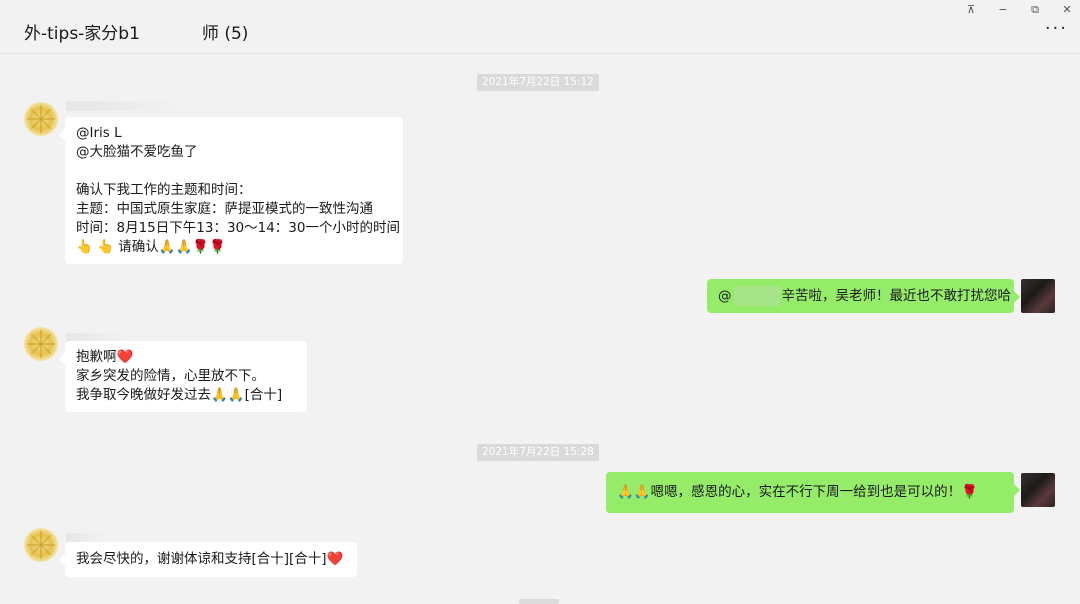 The height and width of the screenshot is (604, 1080). Describe the element at coordinates (1035, 10) in the screenshot. I see `restore-icon: ⧉` at that location.